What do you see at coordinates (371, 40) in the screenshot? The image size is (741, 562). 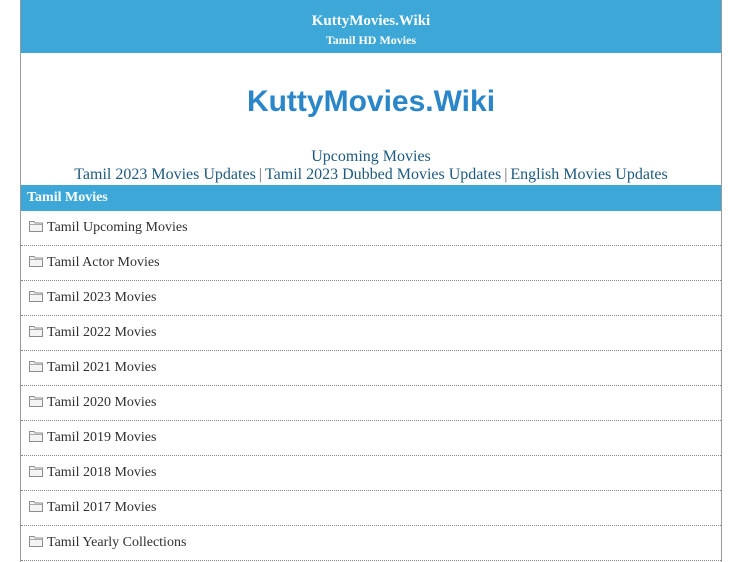 I see `header-tagline: Tamil HD Movies` at bounding box center [371, 40].